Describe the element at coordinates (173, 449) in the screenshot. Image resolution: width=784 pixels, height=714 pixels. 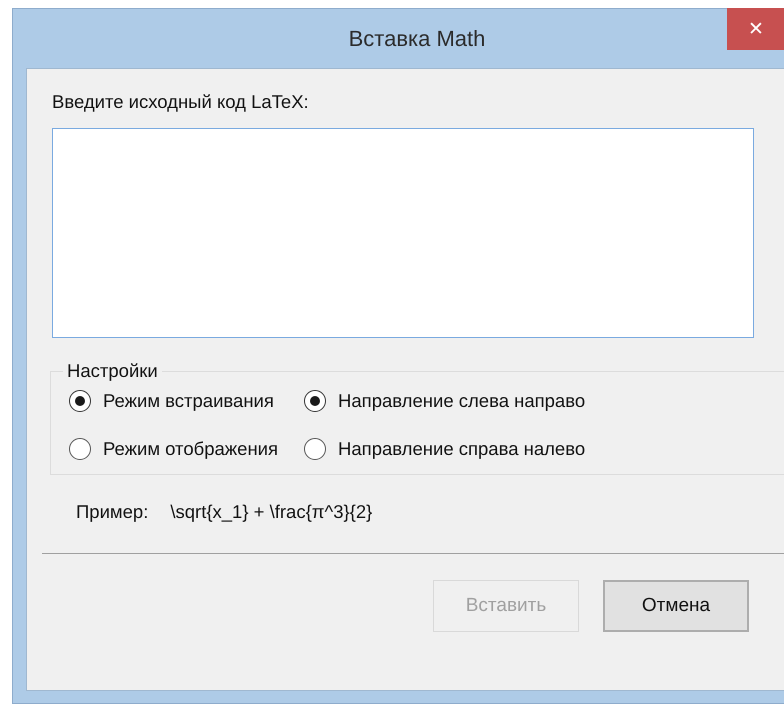
I see `radio-option: Режим отображения` at that location.